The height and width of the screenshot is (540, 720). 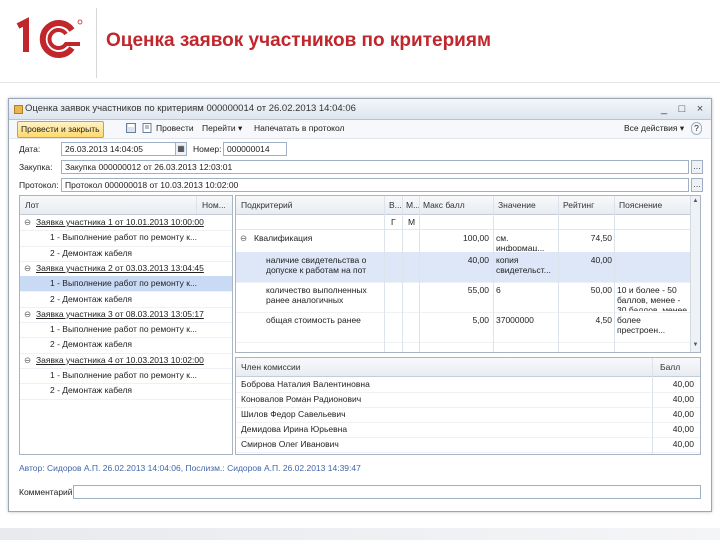 I want to click on scroll-up-icon: ▲, so click(x=695, y=201).